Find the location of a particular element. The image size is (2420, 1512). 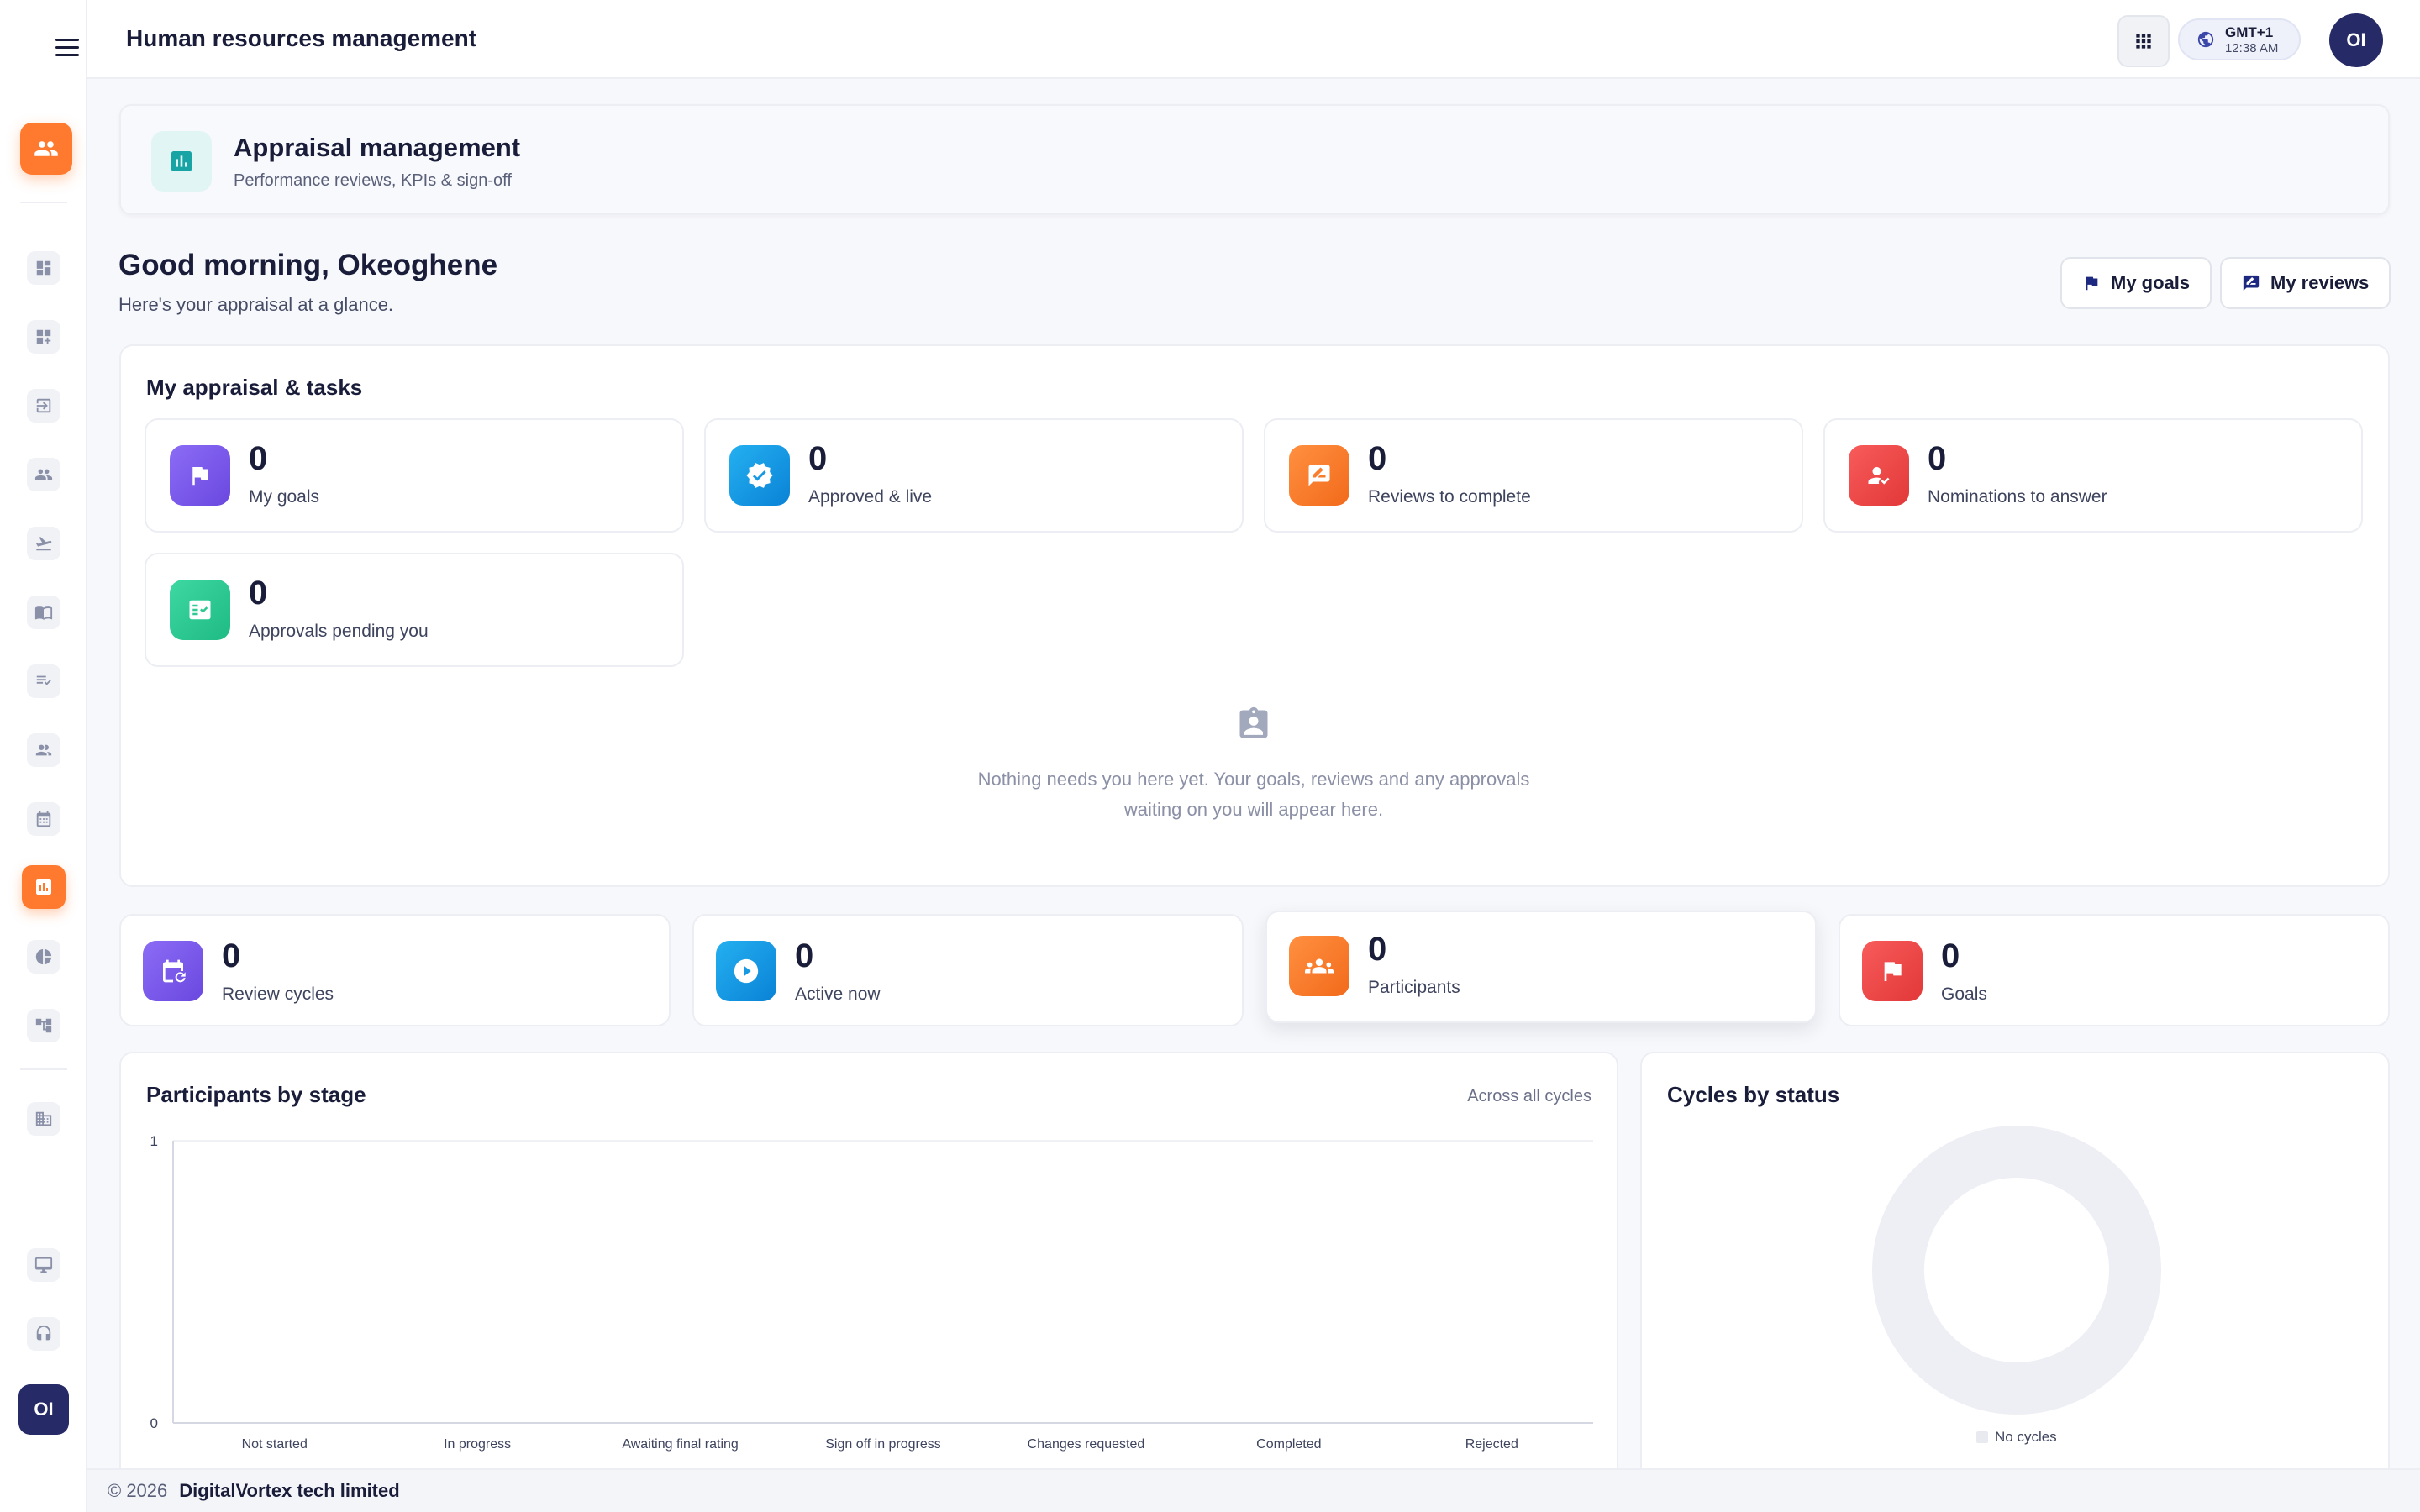

hr-module-button is located at coordinates (46, 149).